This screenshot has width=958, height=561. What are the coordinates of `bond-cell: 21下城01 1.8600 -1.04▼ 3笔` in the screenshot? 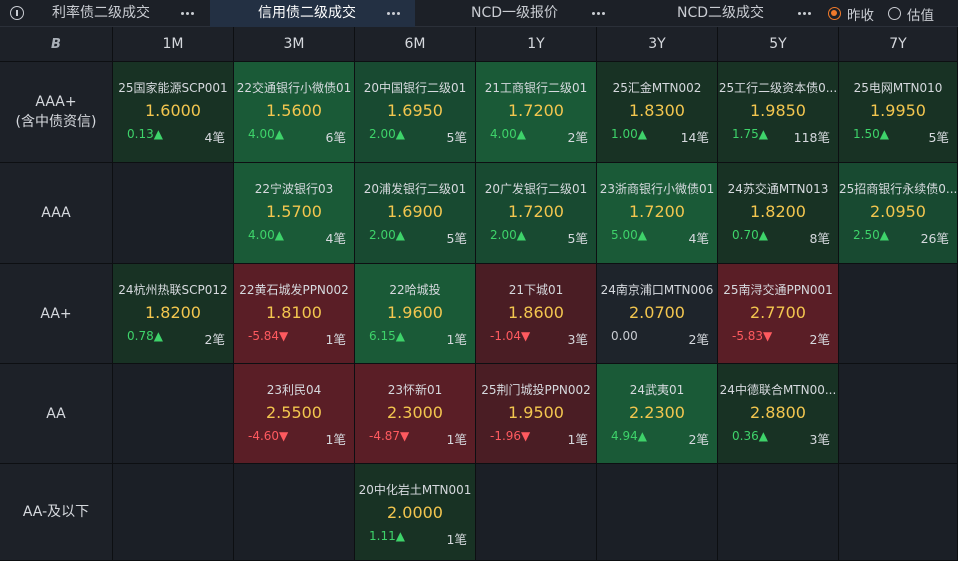 It's located at (536, 314).